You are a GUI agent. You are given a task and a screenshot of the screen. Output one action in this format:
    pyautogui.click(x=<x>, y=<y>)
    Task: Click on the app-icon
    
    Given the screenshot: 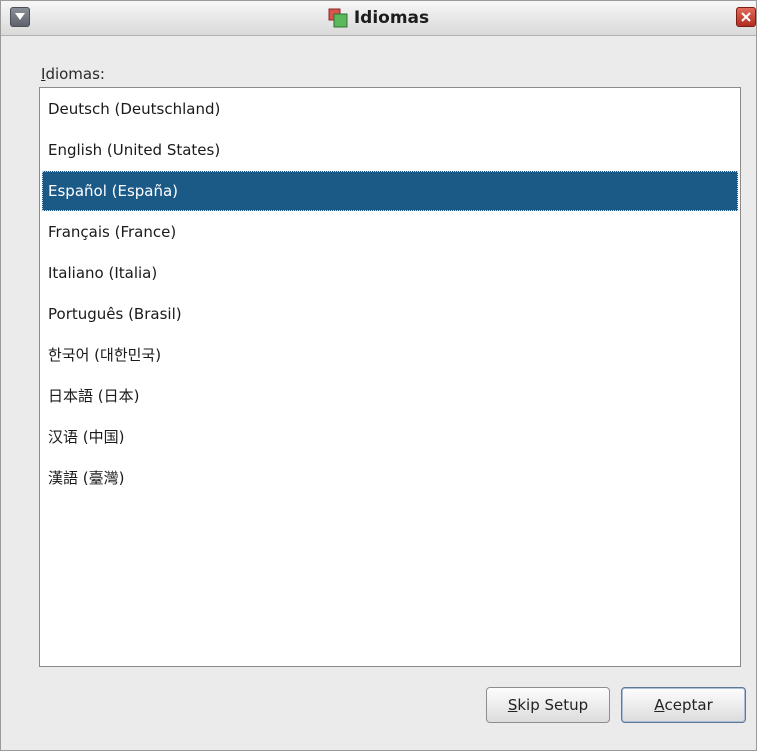 What is the action you would take?
    pyautogui.click(x=338, y=18)
    